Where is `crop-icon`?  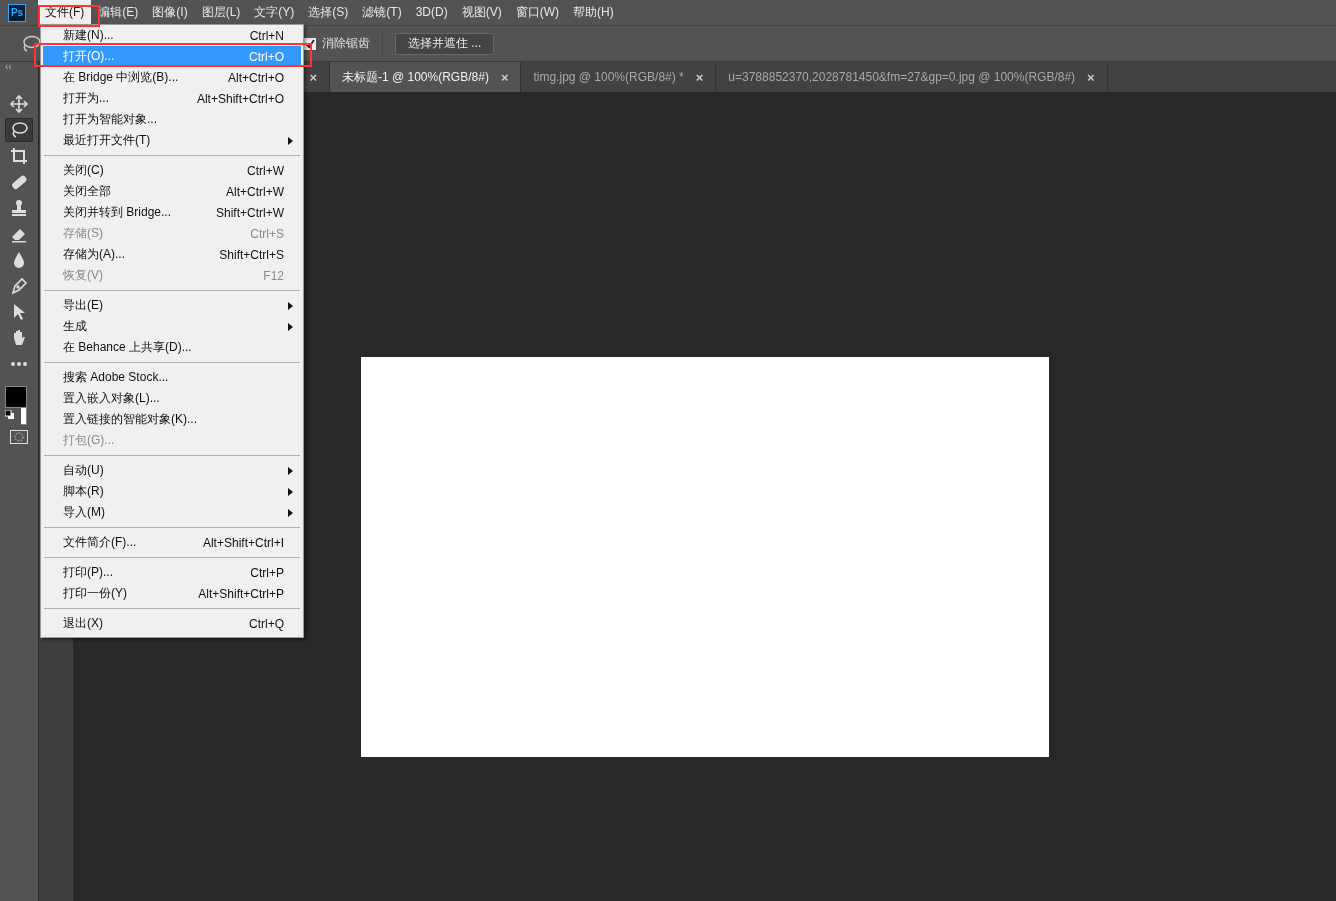
crop-icon is located at coordinates (19, 156).